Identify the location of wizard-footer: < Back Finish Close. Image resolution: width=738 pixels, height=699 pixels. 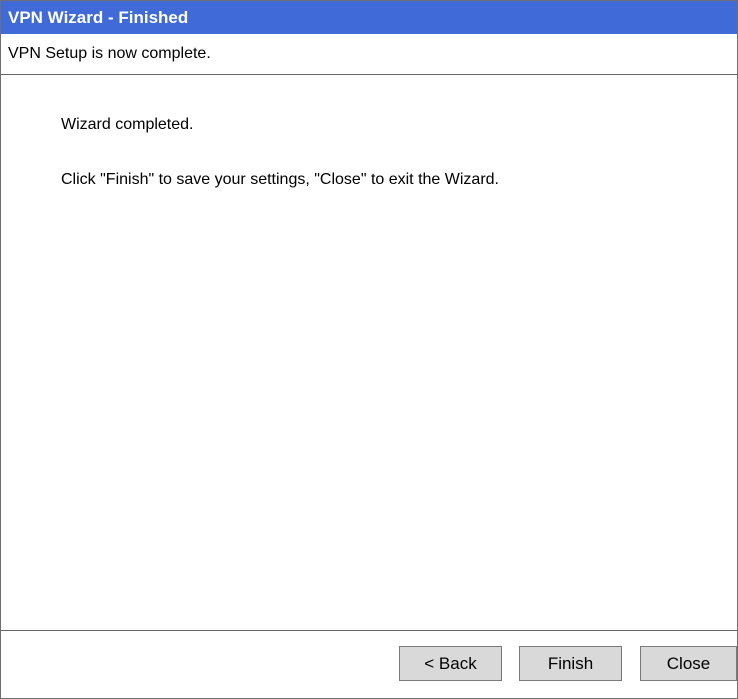
(369, 664).